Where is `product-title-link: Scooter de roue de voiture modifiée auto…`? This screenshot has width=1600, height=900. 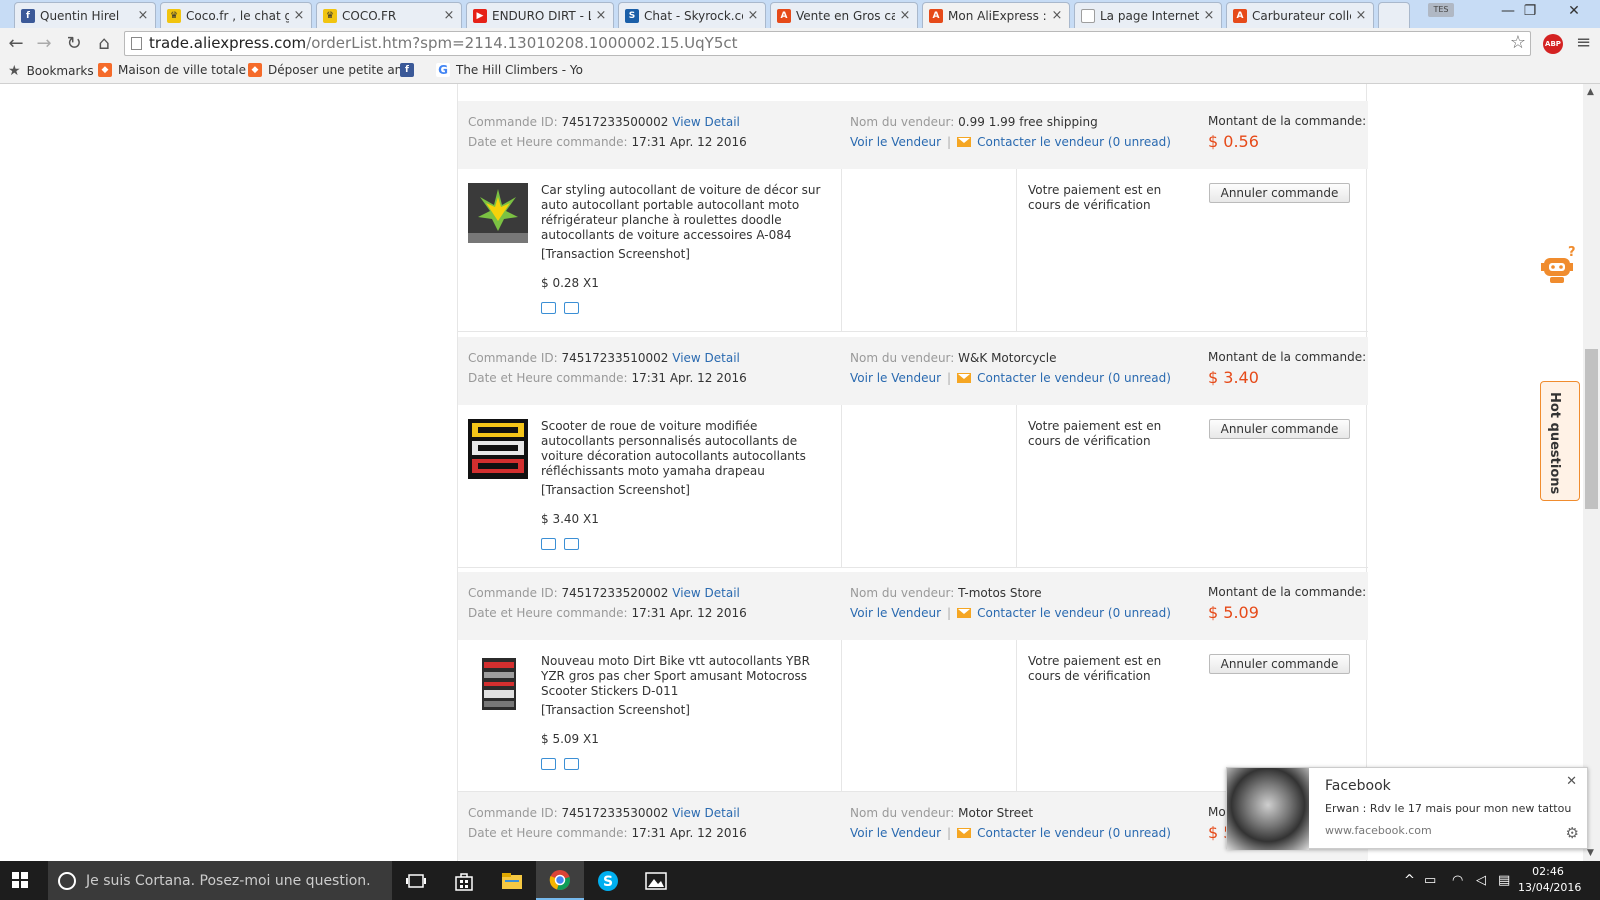 product-title-link: Scooter de roue de voiture modifiée auto… is located at coordinates (687, 449).